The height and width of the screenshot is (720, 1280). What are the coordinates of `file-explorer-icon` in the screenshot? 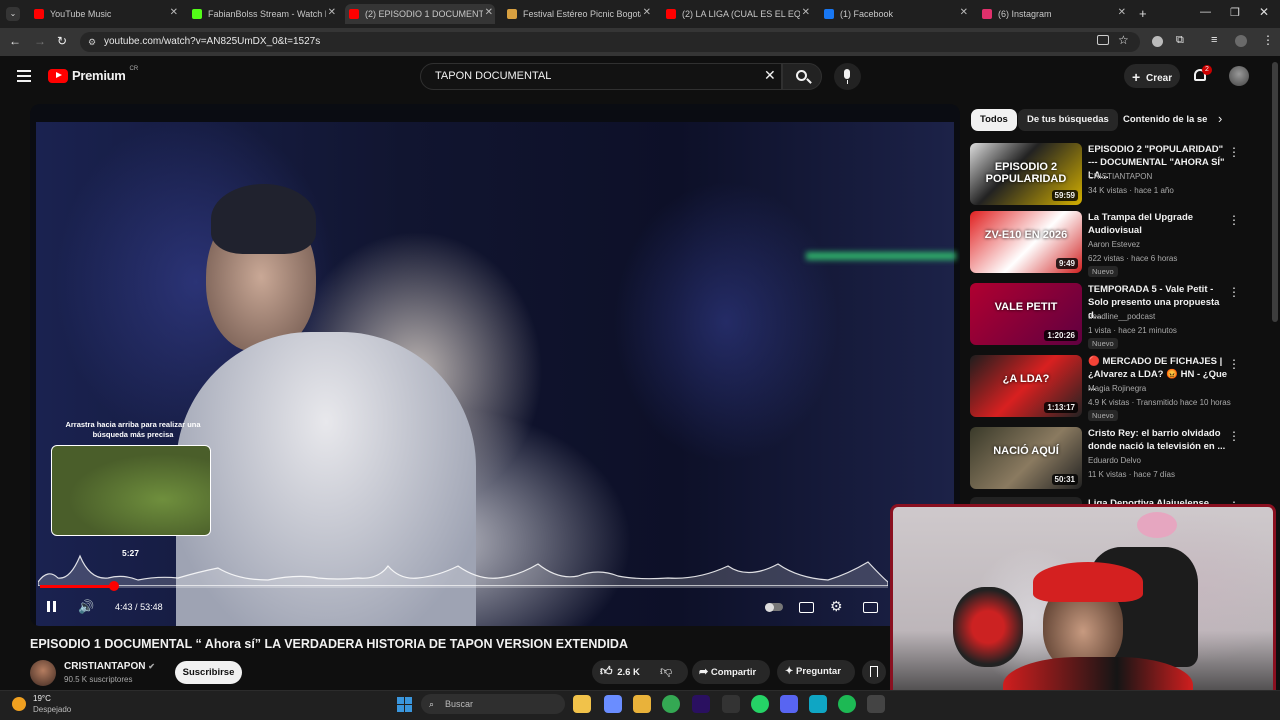 It's located at (582, 704).